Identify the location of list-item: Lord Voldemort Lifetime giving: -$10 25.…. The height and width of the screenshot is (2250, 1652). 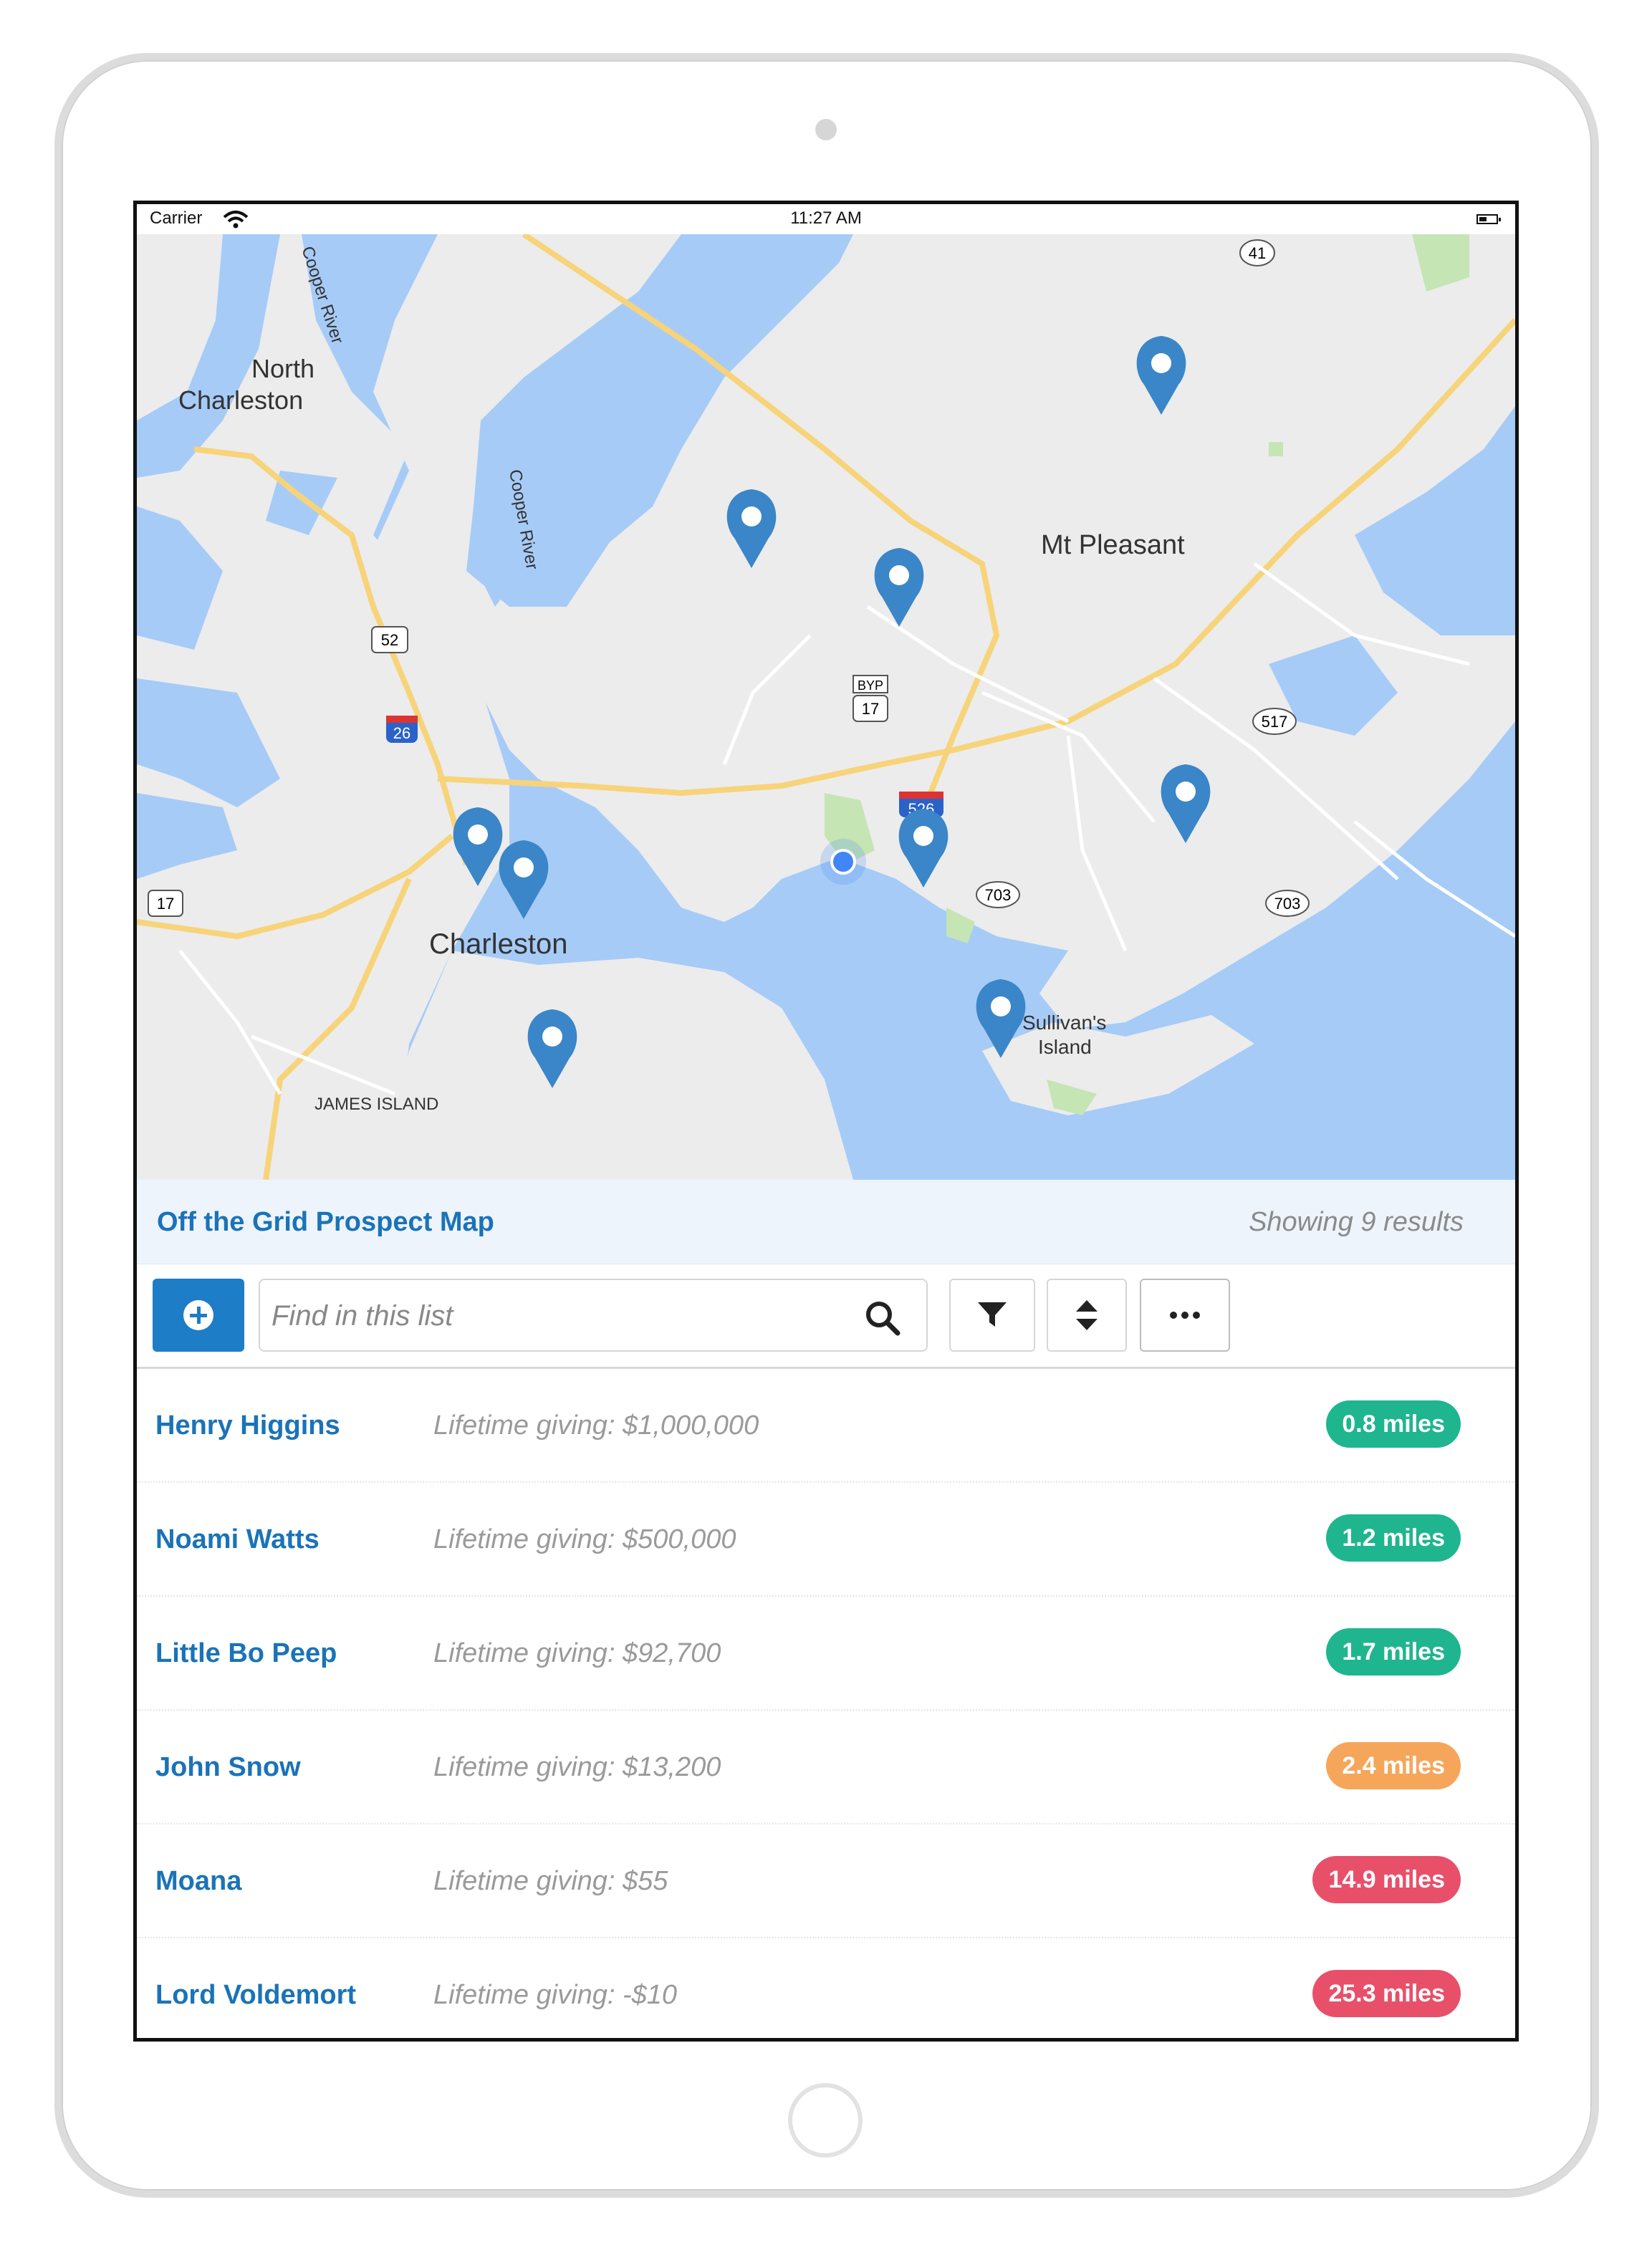
(826, 1988).